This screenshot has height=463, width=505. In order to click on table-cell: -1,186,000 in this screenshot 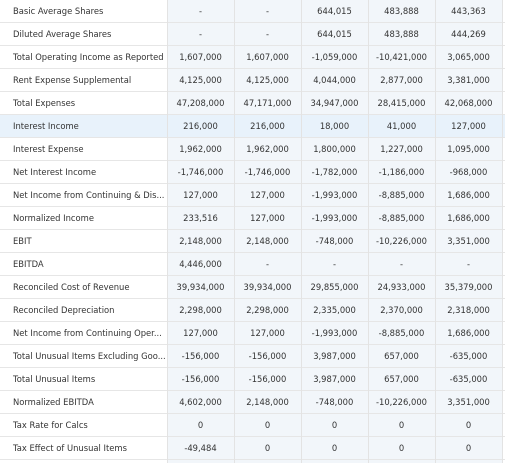, I will do `click(401, 172)`.